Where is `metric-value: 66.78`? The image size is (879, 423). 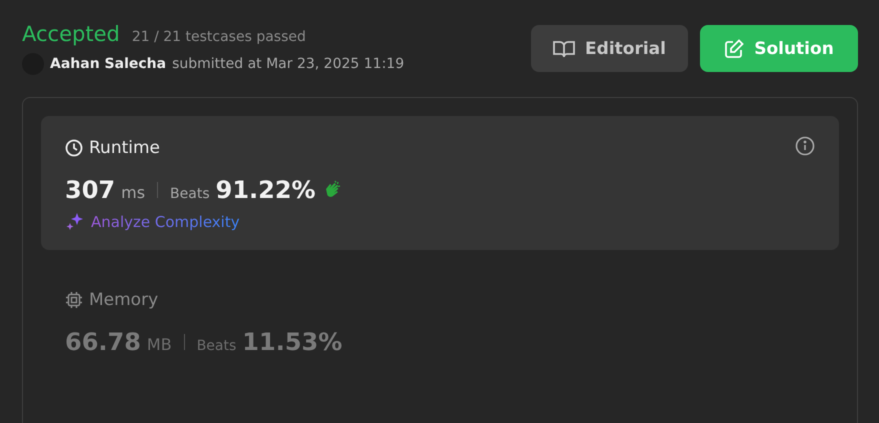
metric-value: 66.78 is located at coordinates (103, 342).